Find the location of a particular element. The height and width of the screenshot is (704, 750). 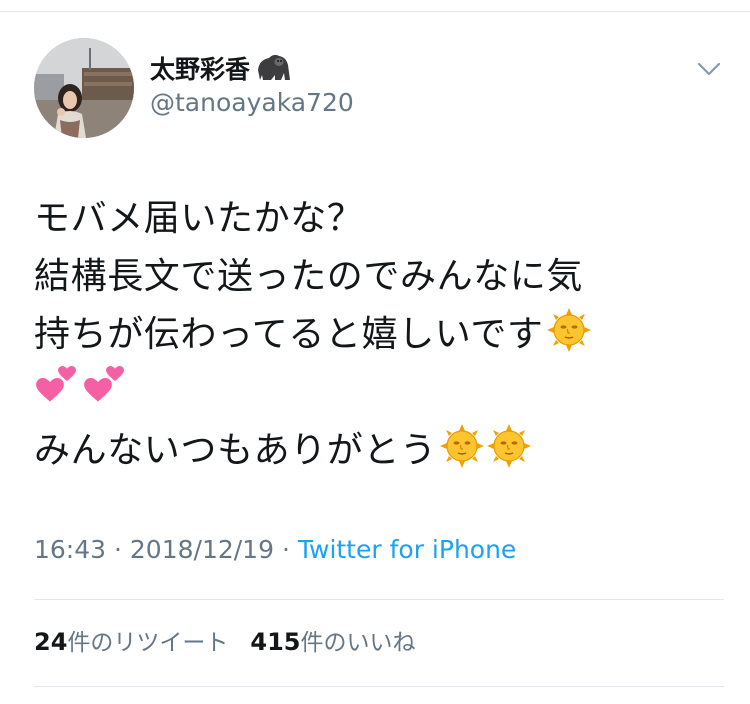

tweet-meta: 16:43 · 2018/12/19 · Twitter for iPhone is located at coordinates (275, 550).